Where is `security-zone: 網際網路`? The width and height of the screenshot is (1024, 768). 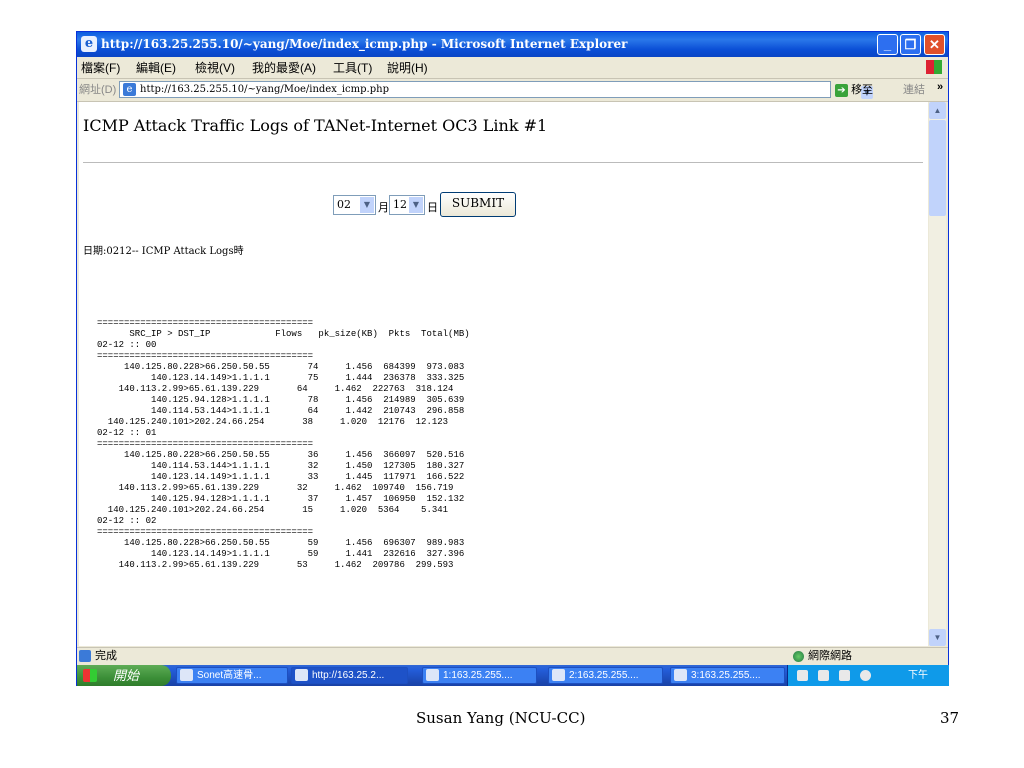
security-zone: 網際網路 is located at coordinates (830, 656).